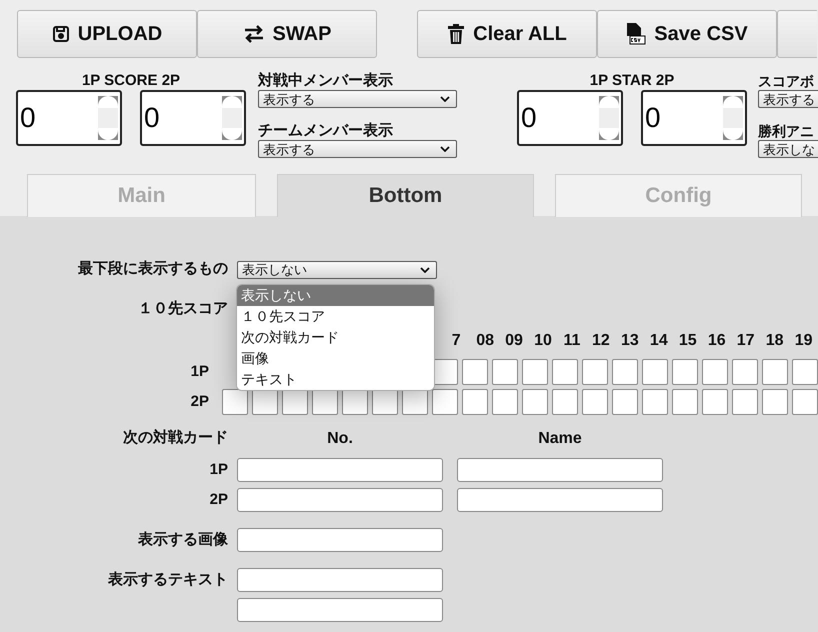 Image resolution: width=818 pixels, height=632 pixels. What do you see at coordinates (543, 340) in the screenshot?
I see `column-header: 10` at bounding box center [543, 340].